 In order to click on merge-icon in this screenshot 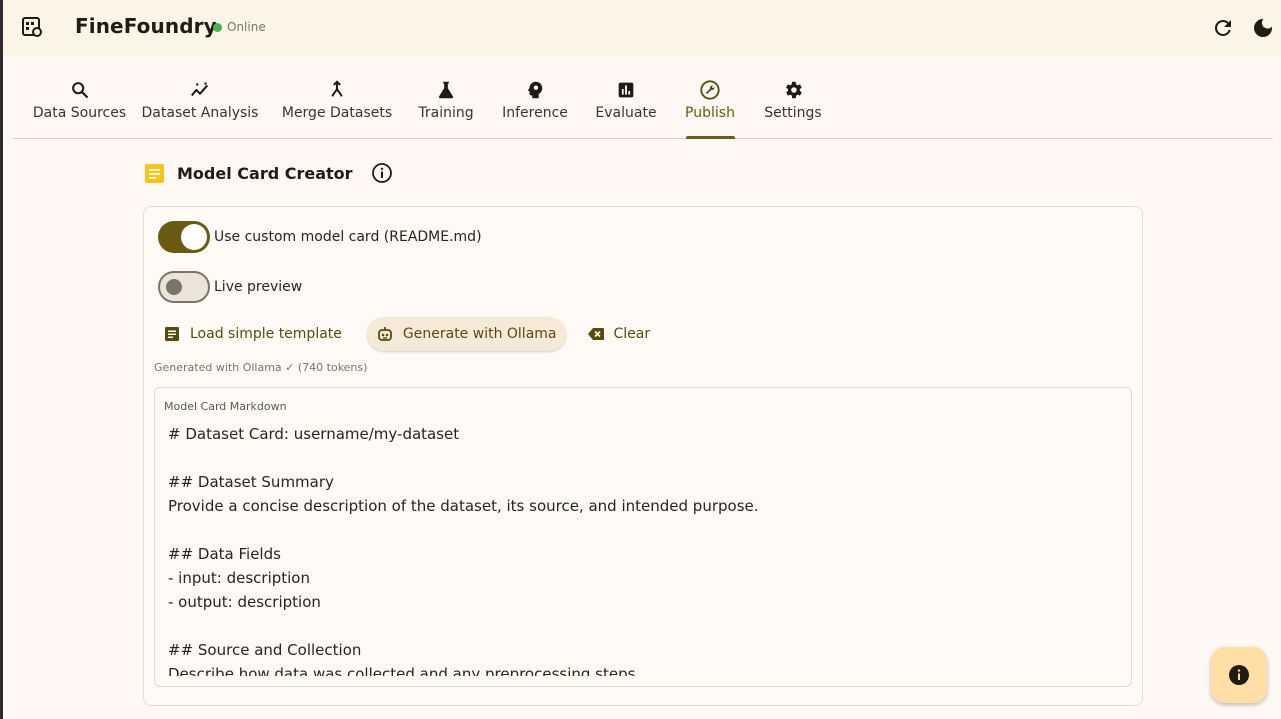, I will do `click(337, 88)`.